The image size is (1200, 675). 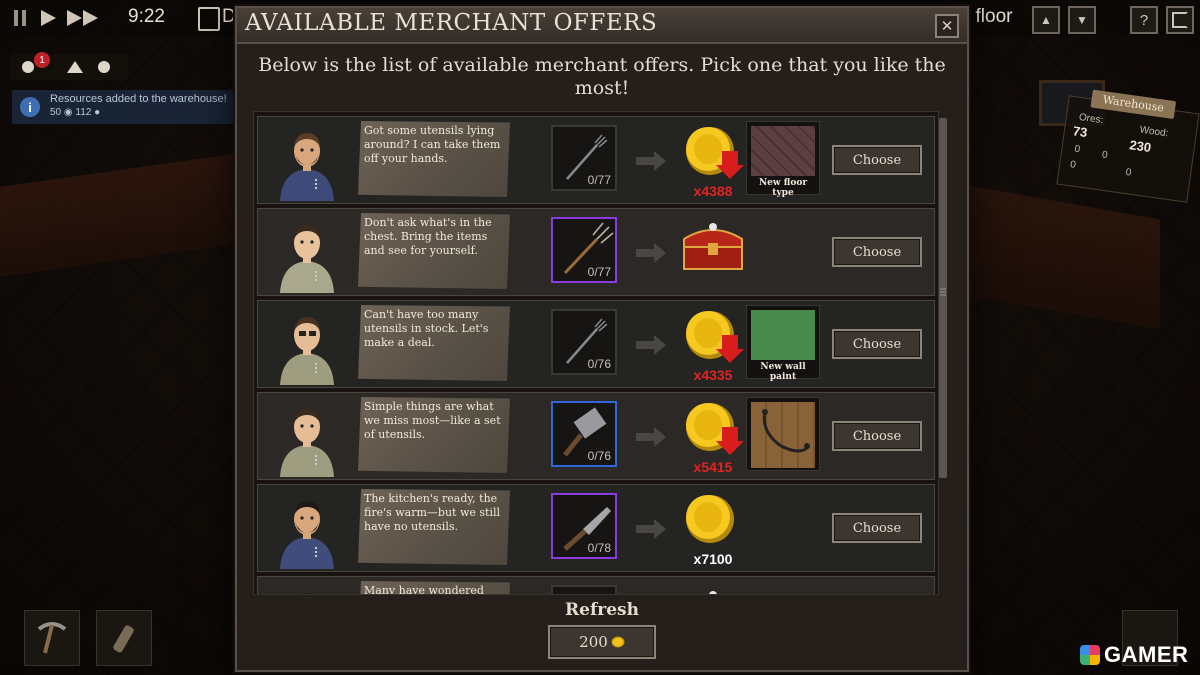 What do you see at coordinates (713, 191) in the screenshot?
I see `reward-amount: x4388` at bounding box center [713, 191].